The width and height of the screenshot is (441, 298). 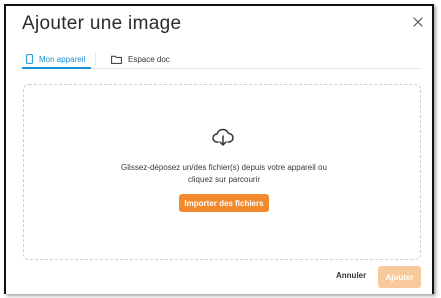 I want to click on cloud-upload-icon, so click(x=223, y=137).